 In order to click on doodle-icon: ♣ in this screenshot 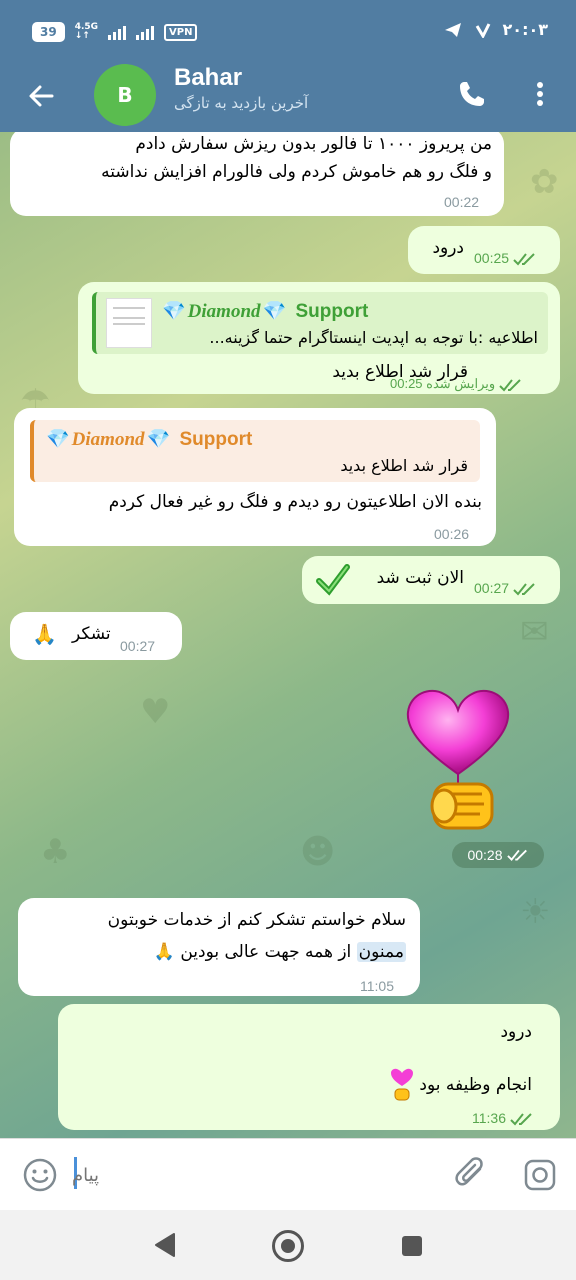, I will do `click(55, 852)`.